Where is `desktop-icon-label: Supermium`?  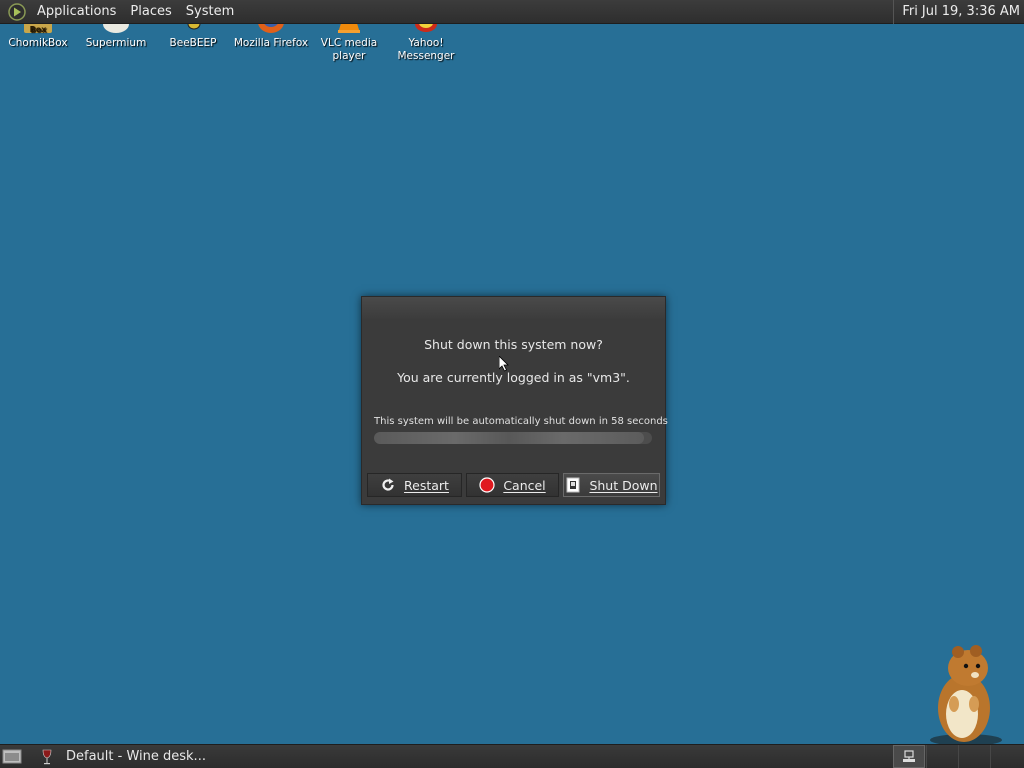
desktop-icon-label: Supermium is located at coordinates (116, 43).